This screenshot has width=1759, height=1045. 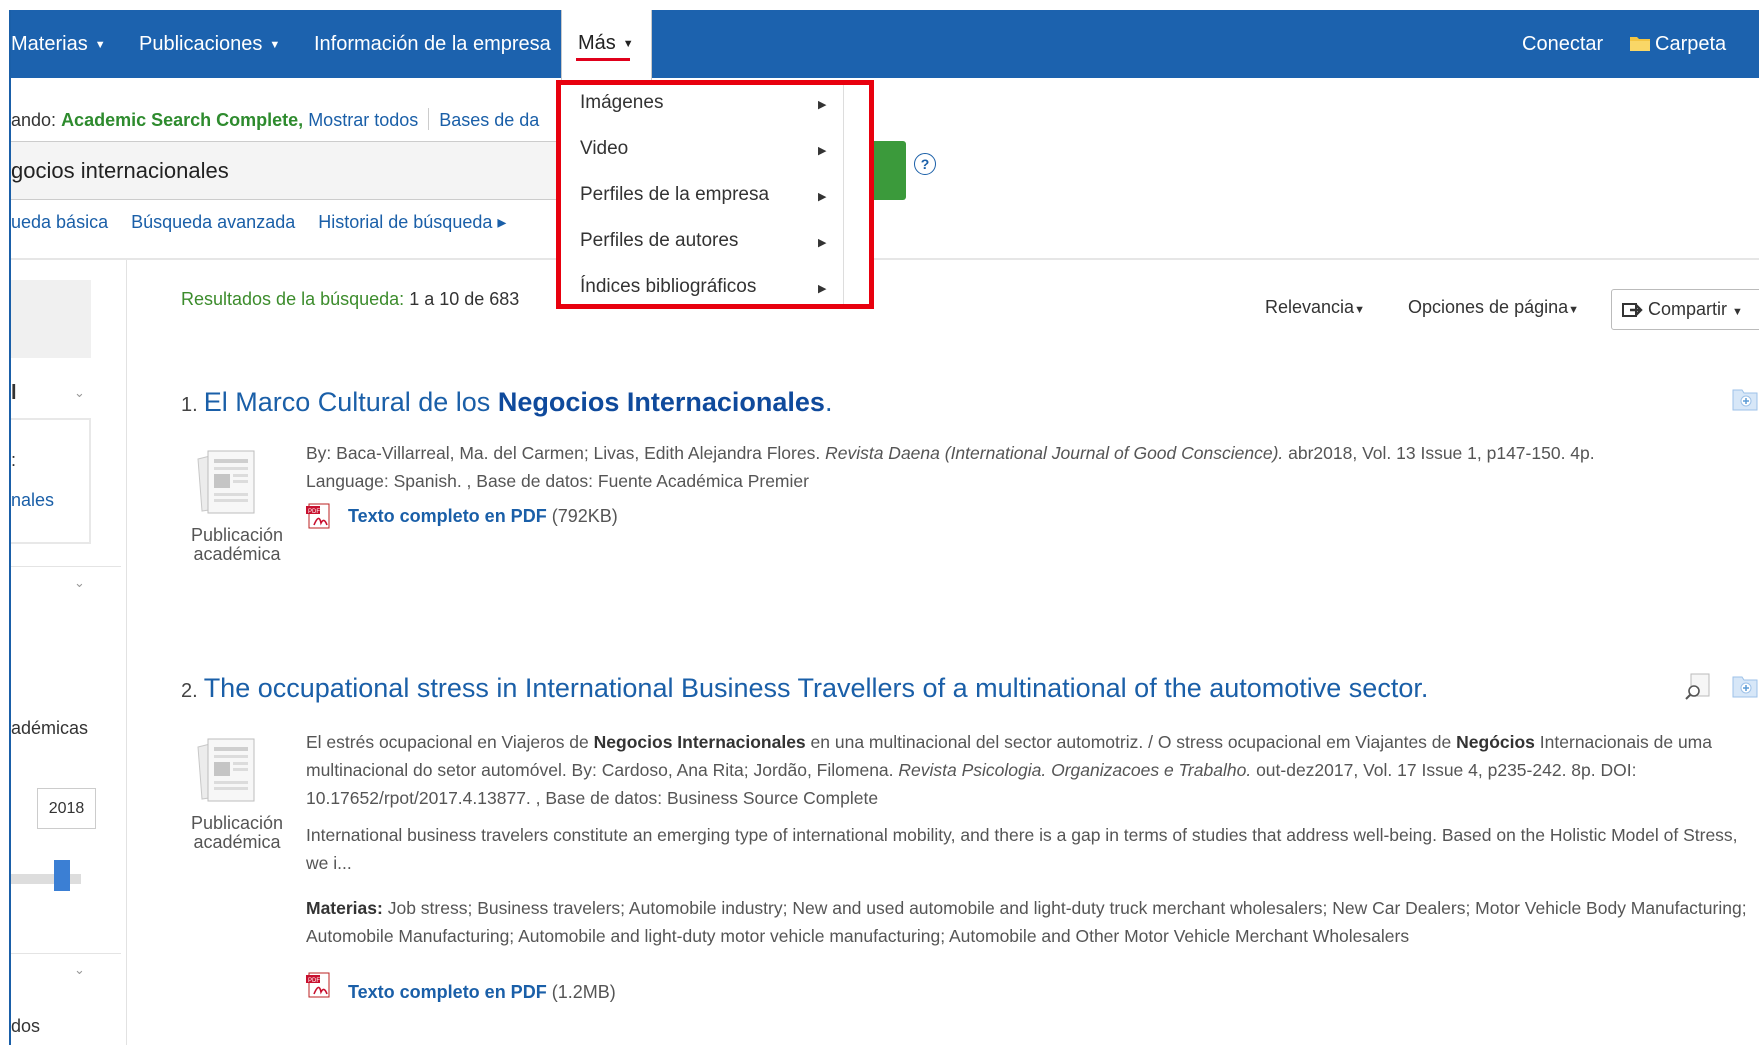 I want to click on opciones-label: Opciones de página, so click(x=1488, y=307).